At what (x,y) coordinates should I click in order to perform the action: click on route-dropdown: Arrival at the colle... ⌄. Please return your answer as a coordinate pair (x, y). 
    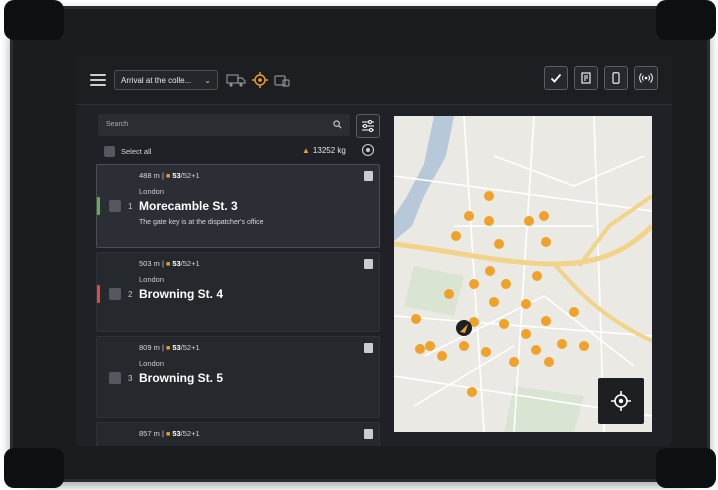
    Looking at the image, I should click on (166, 80).